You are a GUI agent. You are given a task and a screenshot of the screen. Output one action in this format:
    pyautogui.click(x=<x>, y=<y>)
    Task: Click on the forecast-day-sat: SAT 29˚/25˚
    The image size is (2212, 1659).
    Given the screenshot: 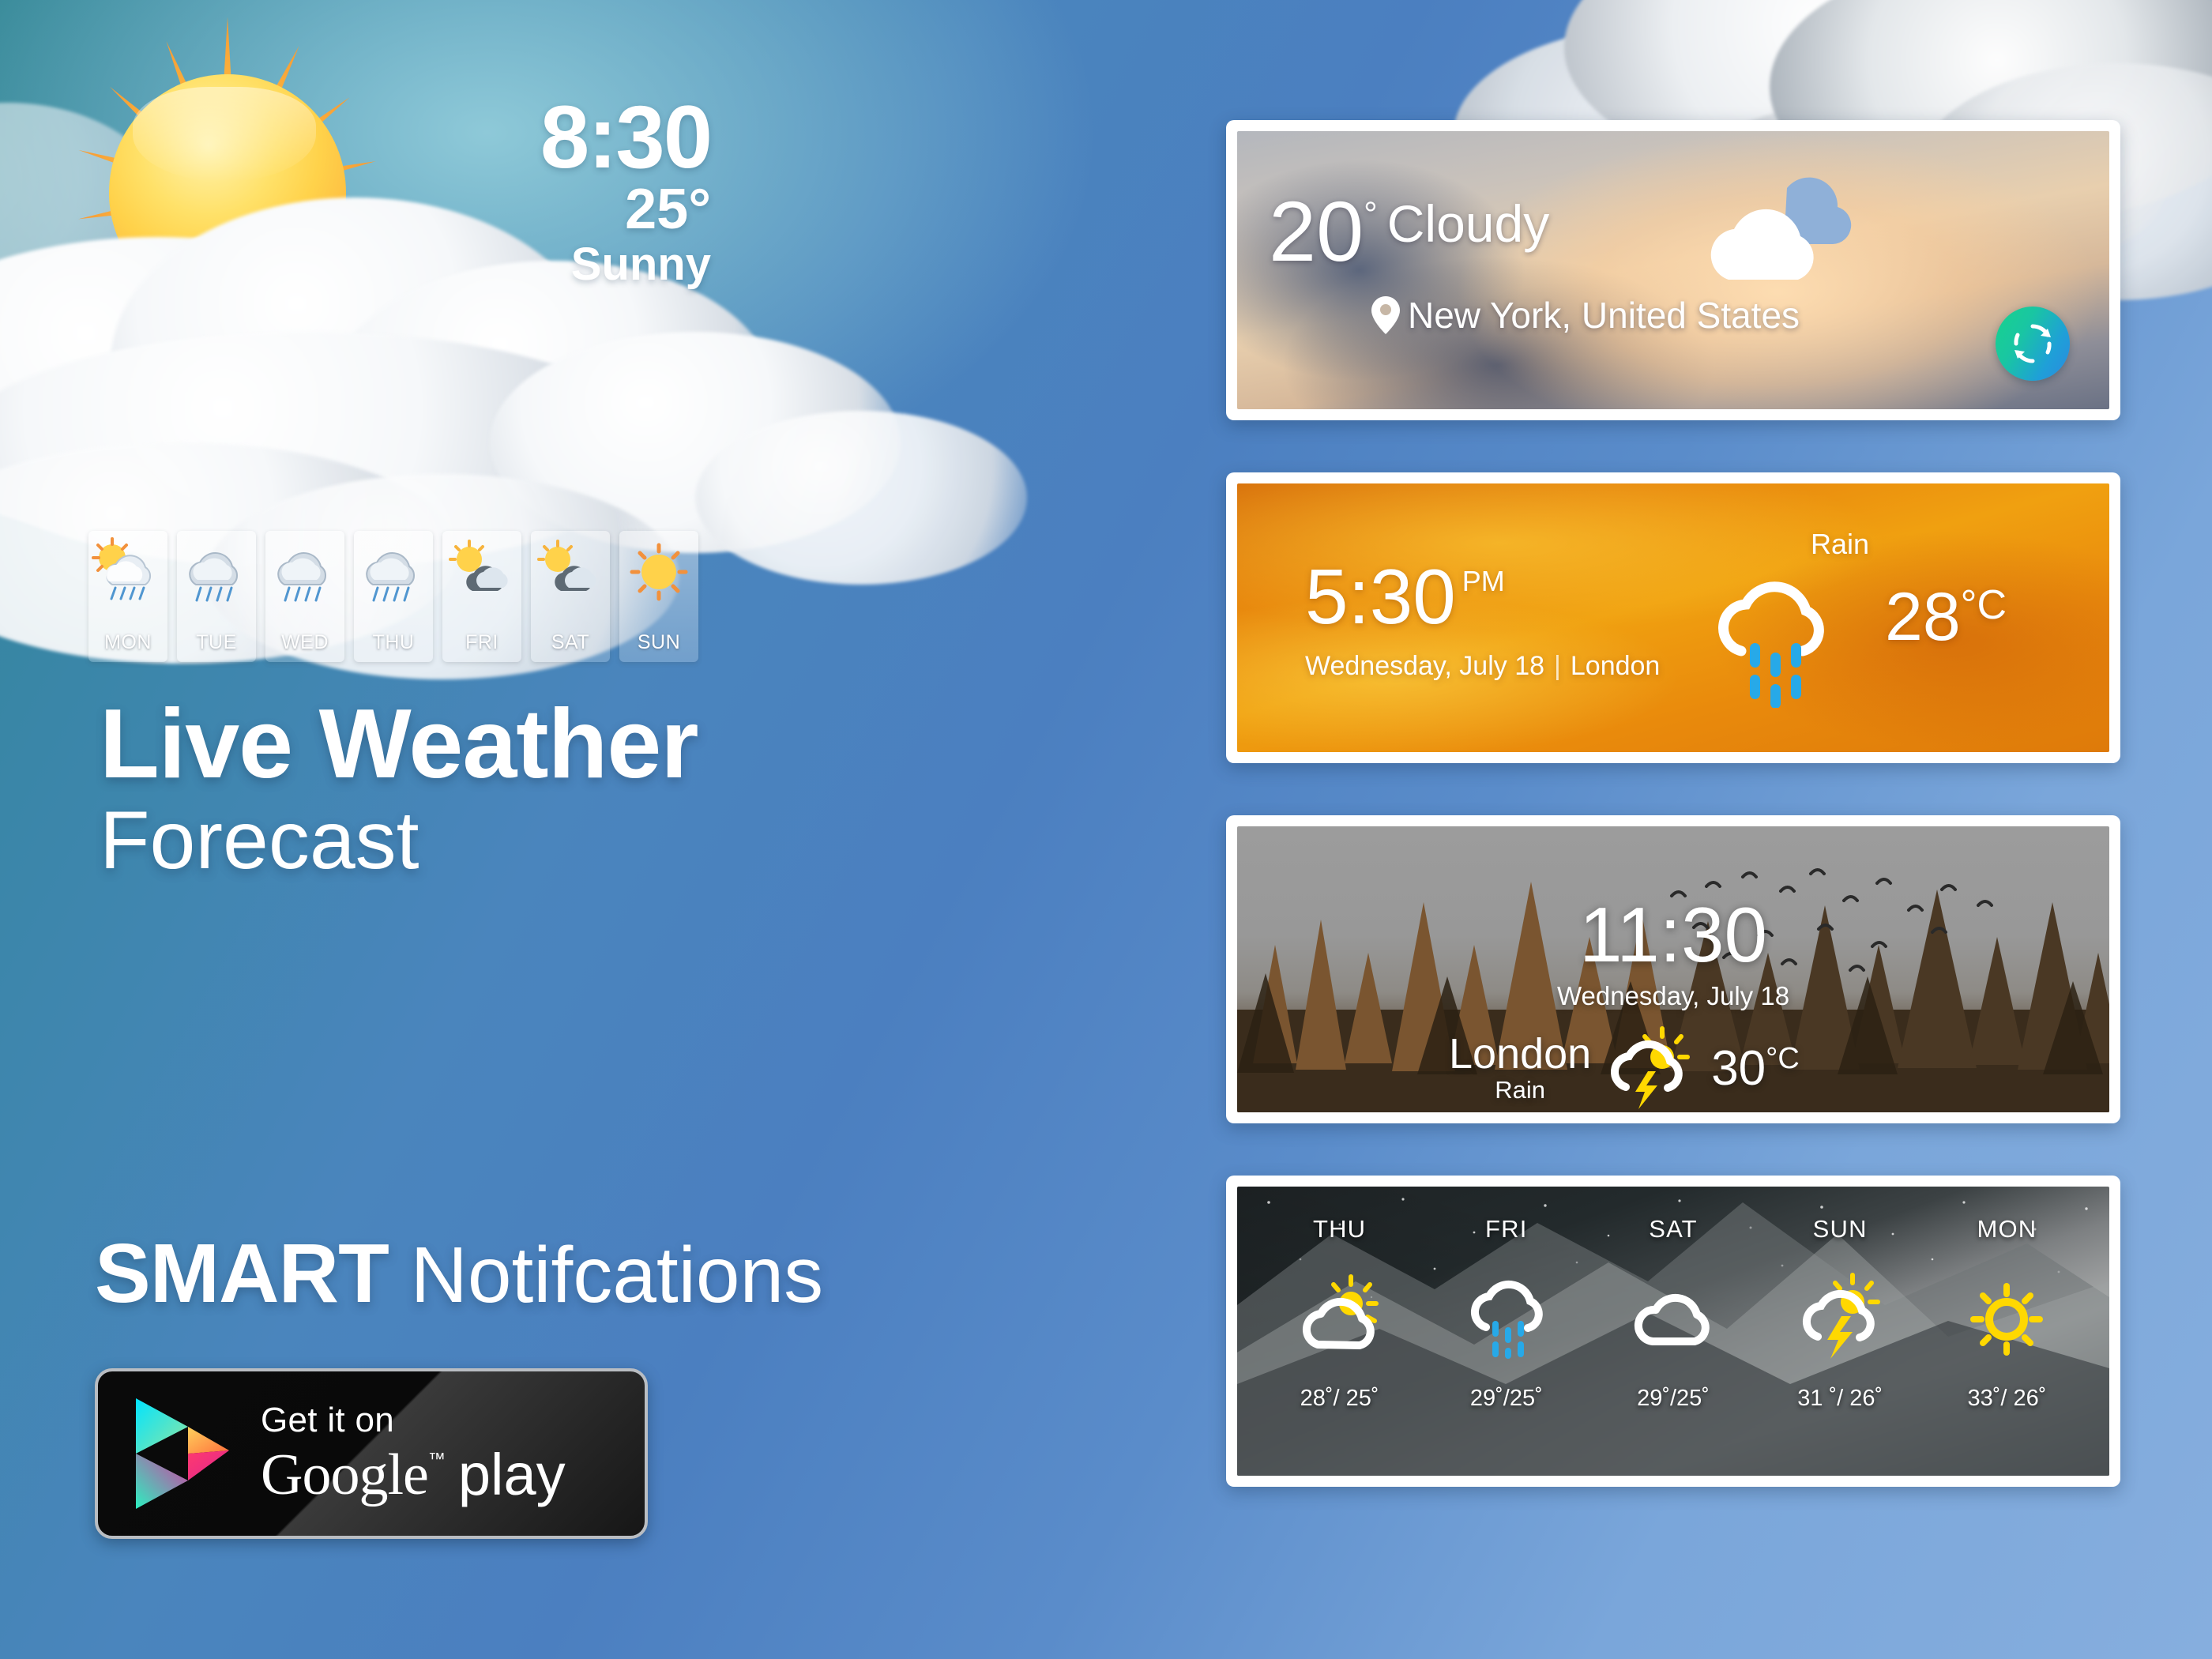 What is the action you would take?
    pyautogui.click(x=1673, y=1334)
    